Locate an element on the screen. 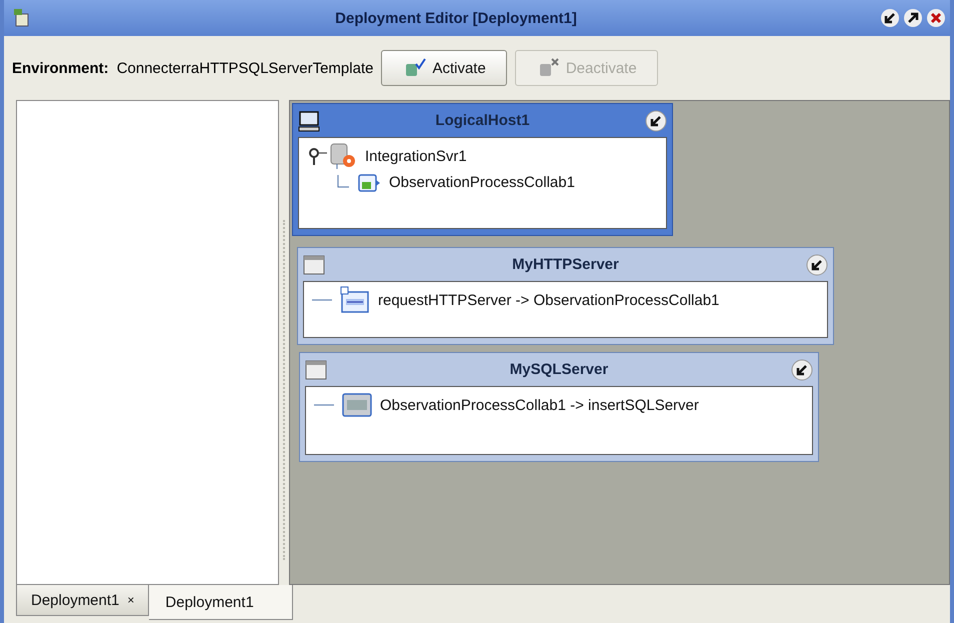 This screenshot has height=623, width=954. node-panel: MyHTTPServer requestHTTPServer -> ObservationProcessCollab1 is located at coordinates (565, 296).